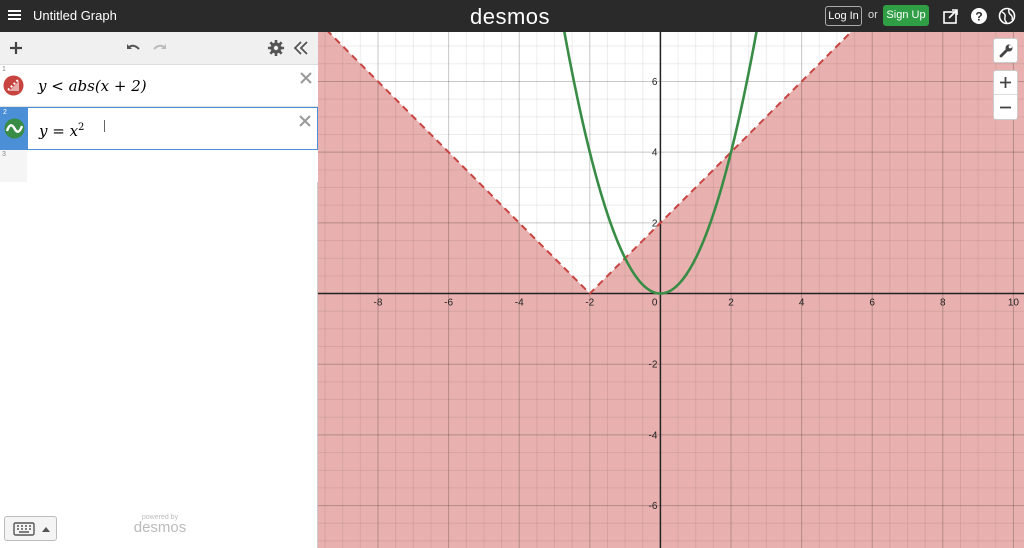 The height and width of the screenshot is (548, 1024). Describe the element at coordinates (160, 527) in the screenshot. I see `powered-by-logo: desmos` at that location.